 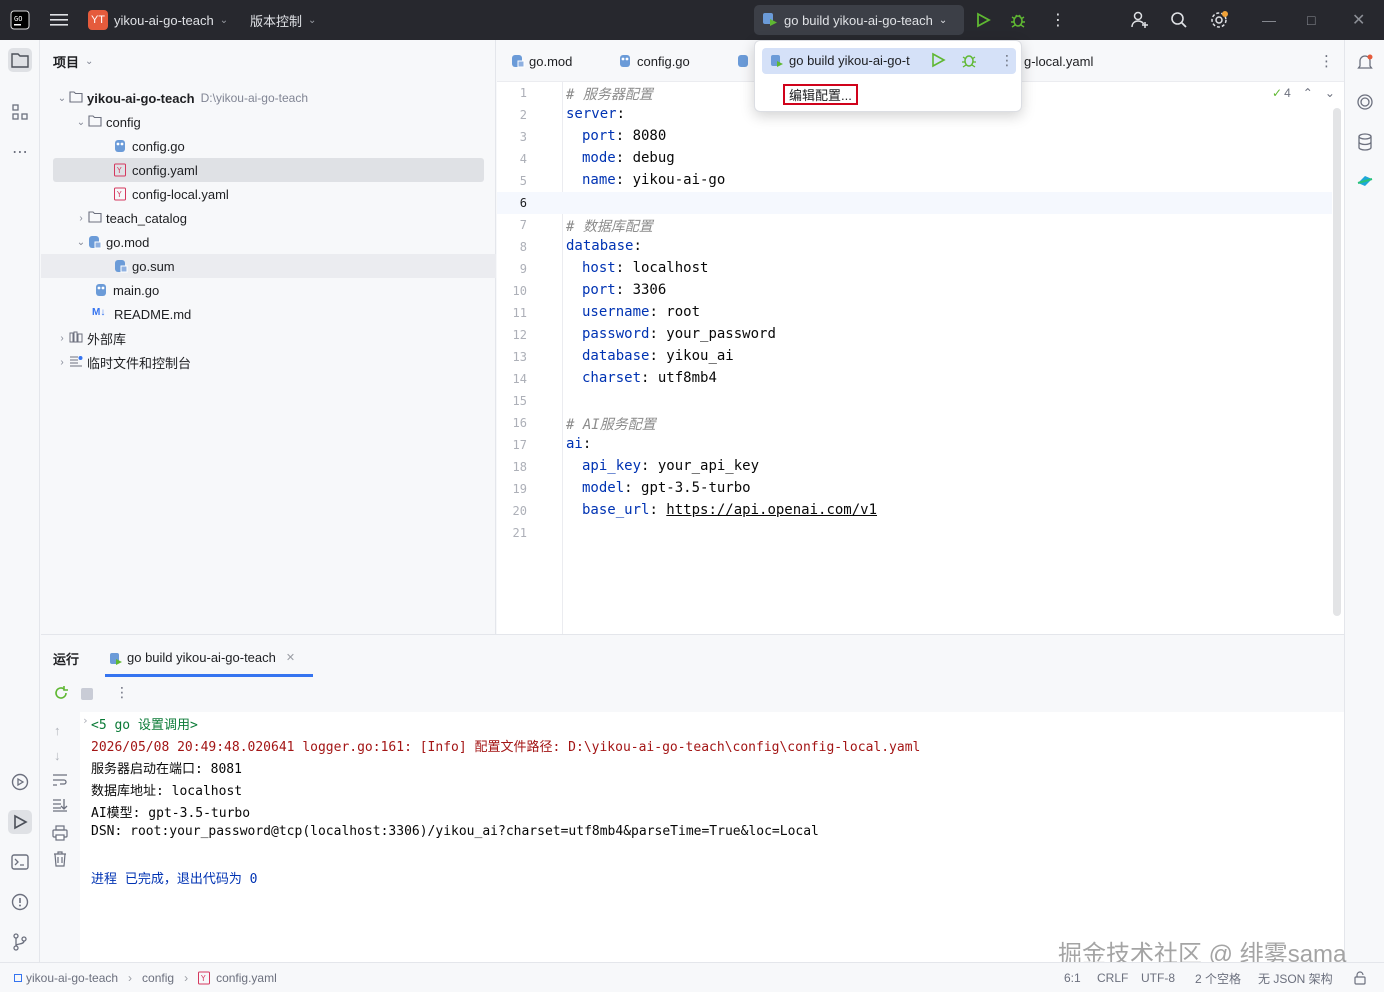 I want to click on close-tab-icon: ✕, so click(x=290, y=657).